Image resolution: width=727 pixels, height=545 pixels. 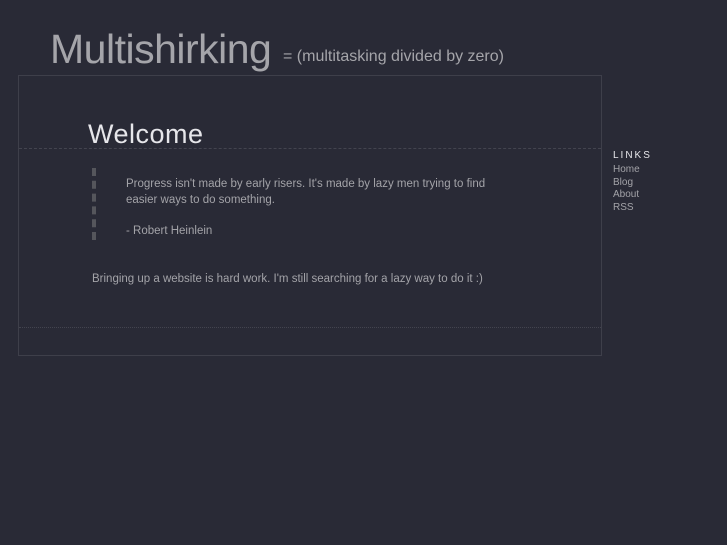 What do you see at coordinates (146, 134) in the screenshot?
I see `page-heading: Welcome` at bounding box center [146, 134].